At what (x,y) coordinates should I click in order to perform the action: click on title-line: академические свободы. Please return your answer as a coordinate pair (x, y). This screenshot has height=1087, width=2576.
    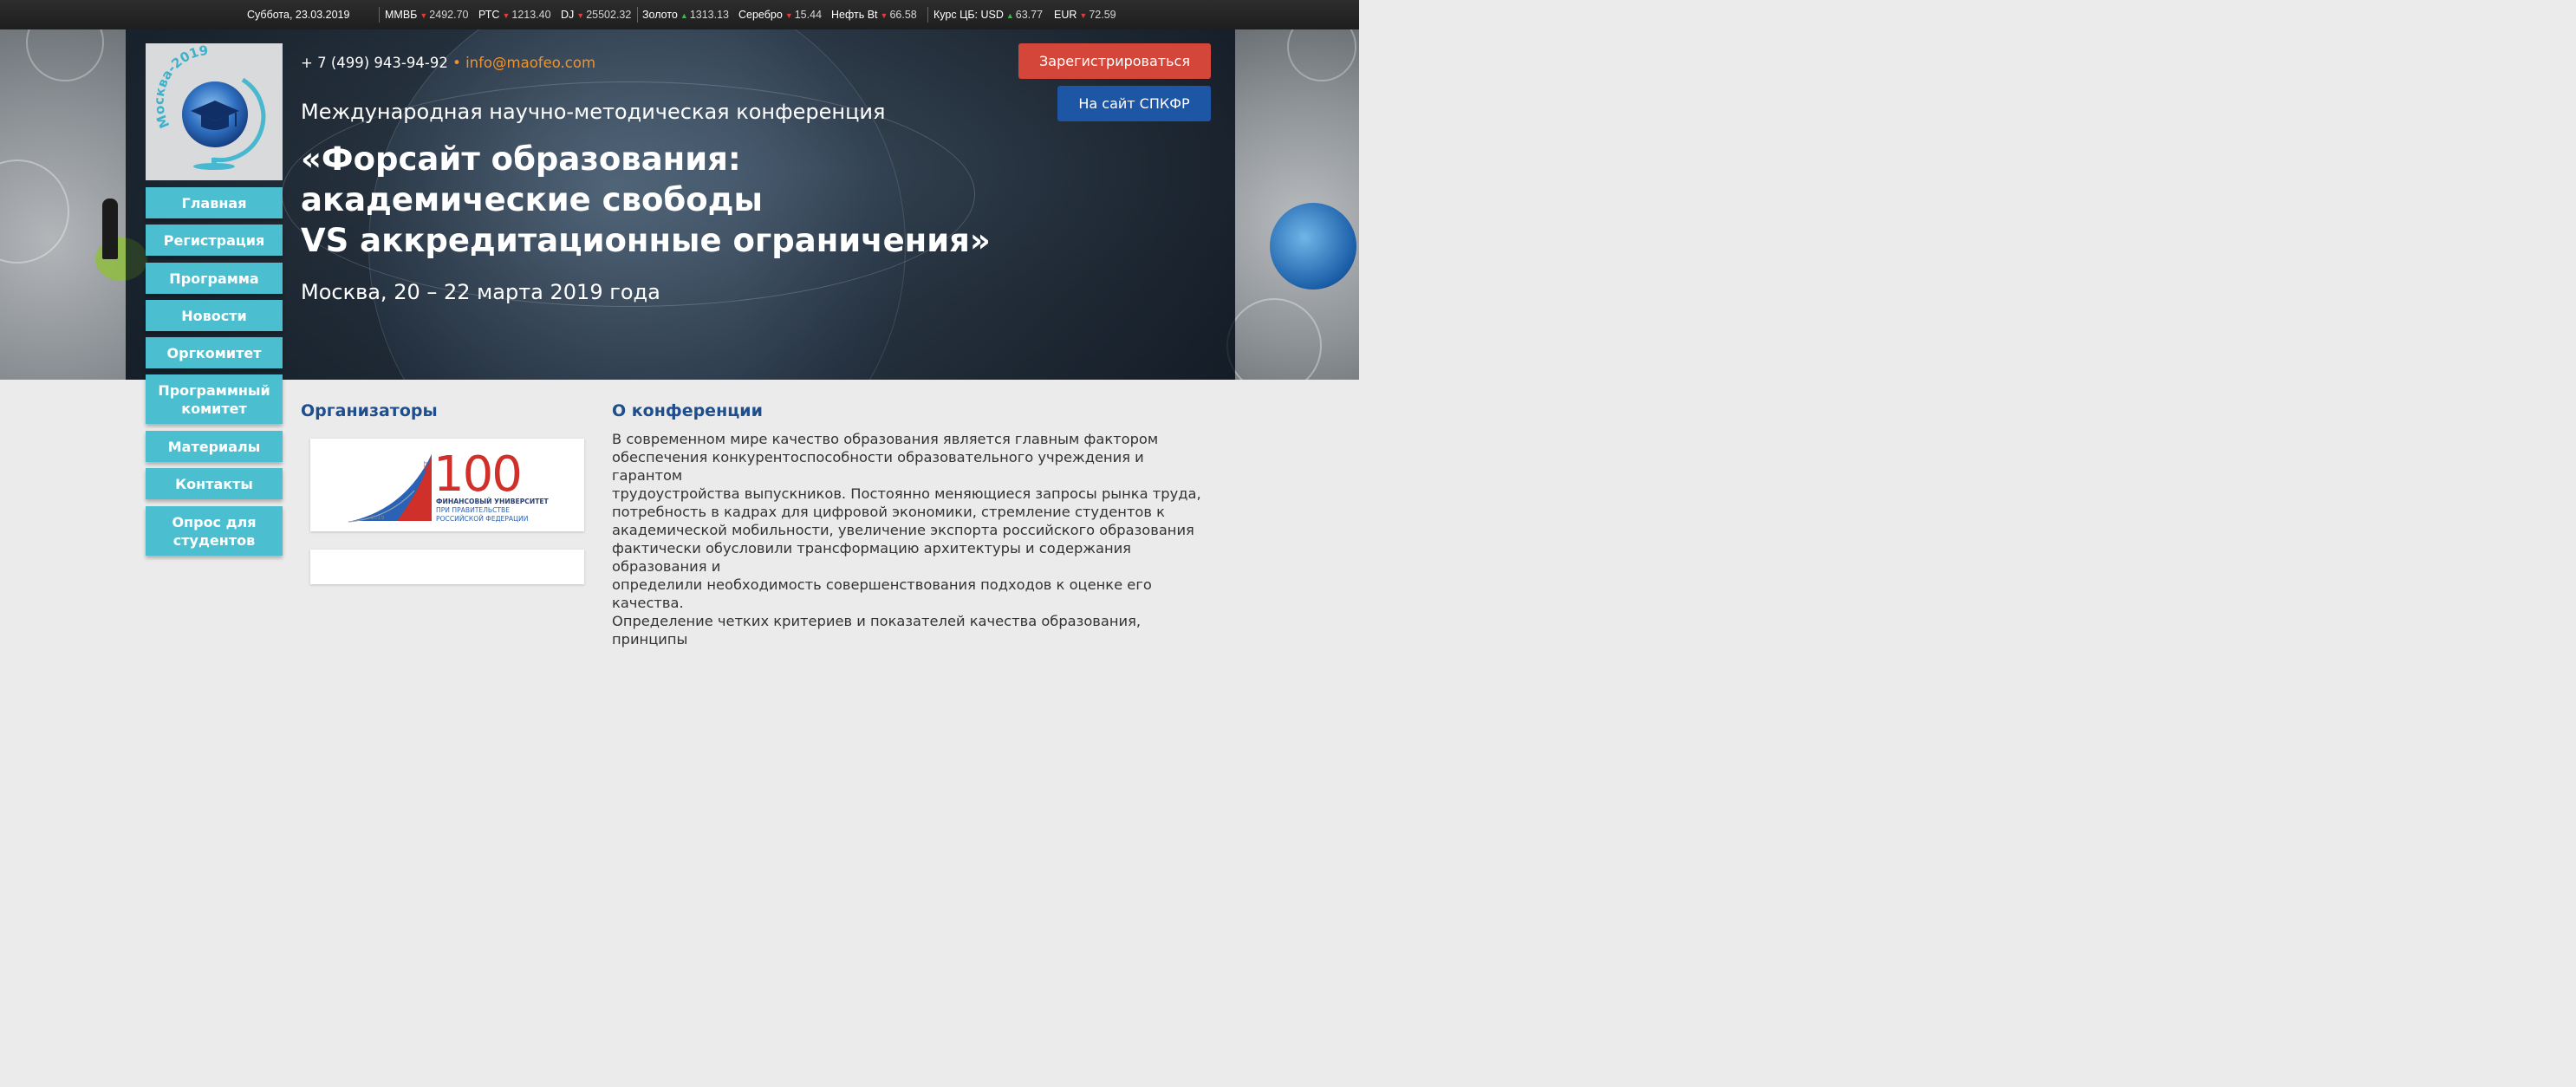
    Looking at the image, I should click on (532, 199).